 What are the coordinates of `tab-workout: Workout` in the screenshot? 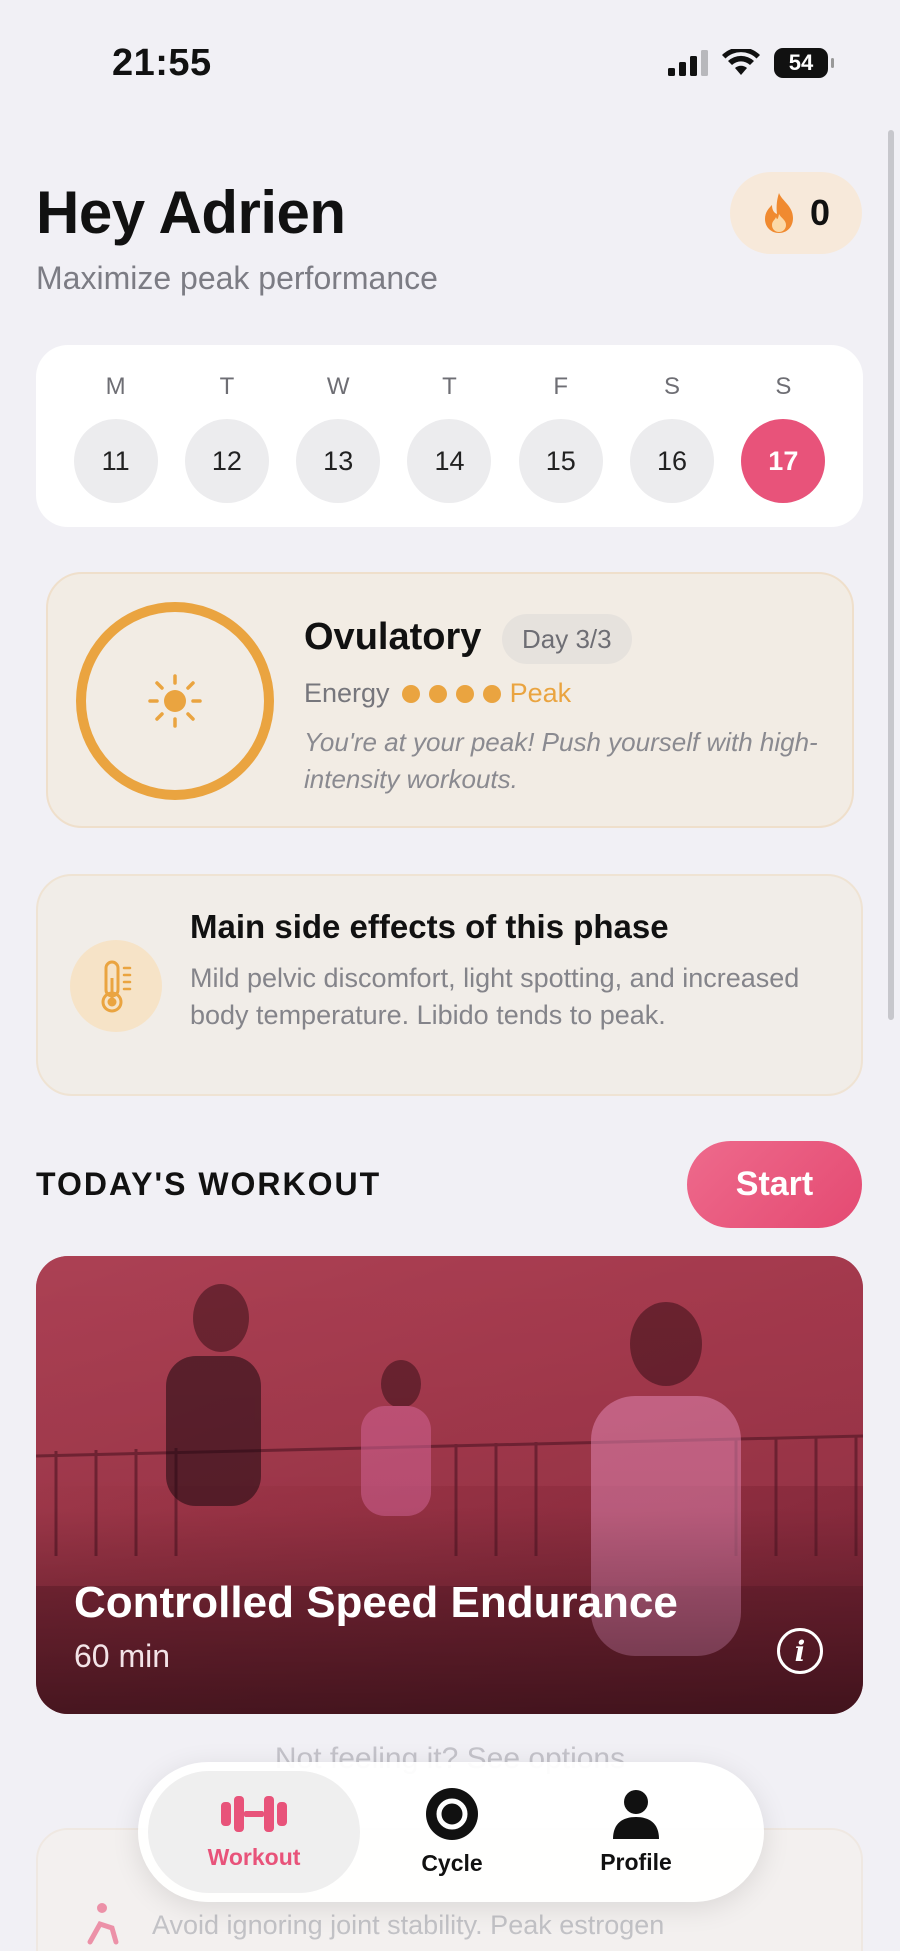 It's located at (254, 1832).